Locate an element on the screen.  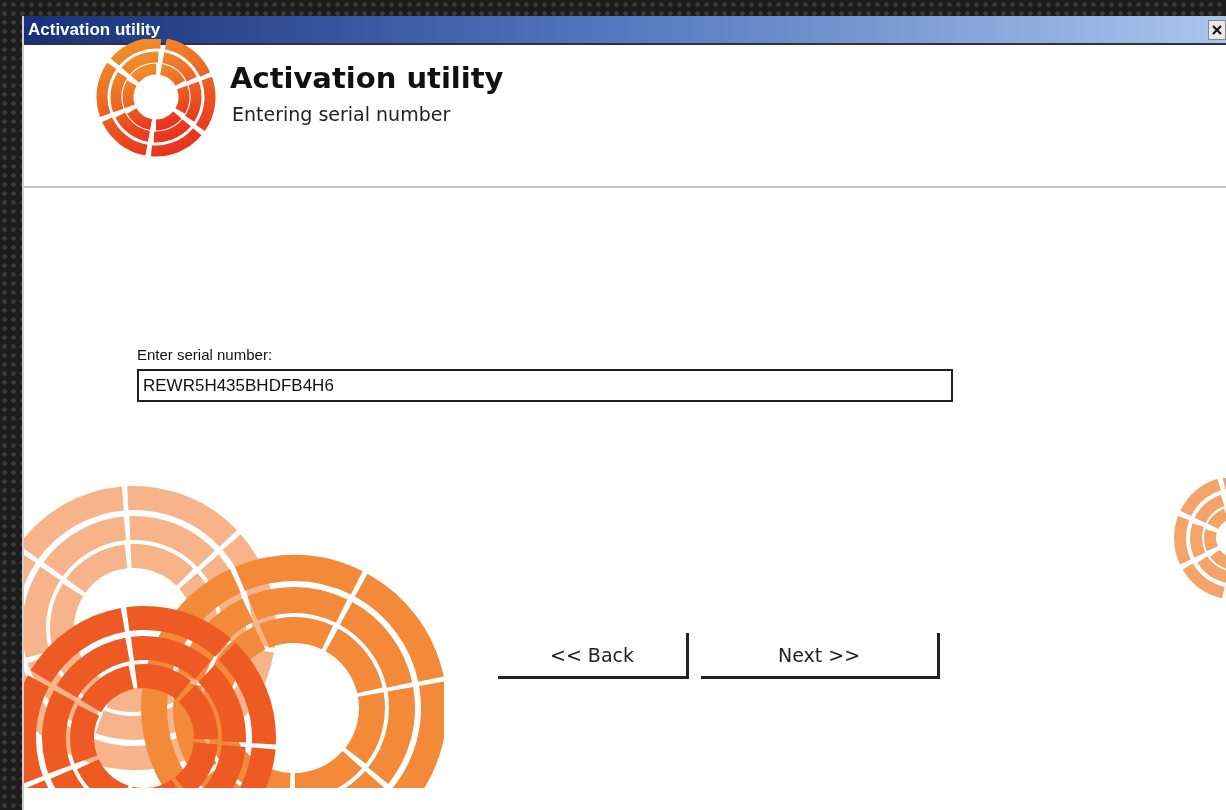
serial-number-field: REWR5H435BHDFB4H6 is located at coordinates (545, 385).